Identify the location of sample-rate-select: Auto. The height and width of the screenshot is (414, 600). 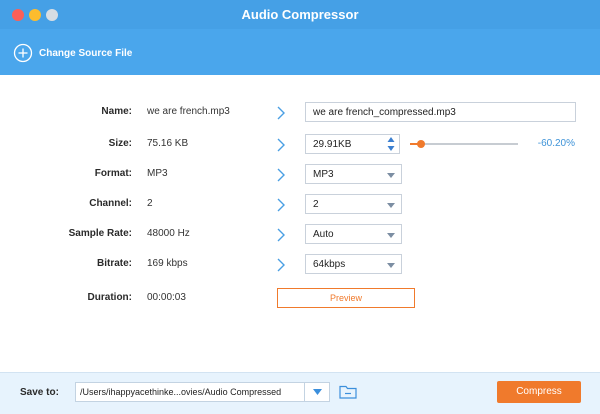
(353, 234).